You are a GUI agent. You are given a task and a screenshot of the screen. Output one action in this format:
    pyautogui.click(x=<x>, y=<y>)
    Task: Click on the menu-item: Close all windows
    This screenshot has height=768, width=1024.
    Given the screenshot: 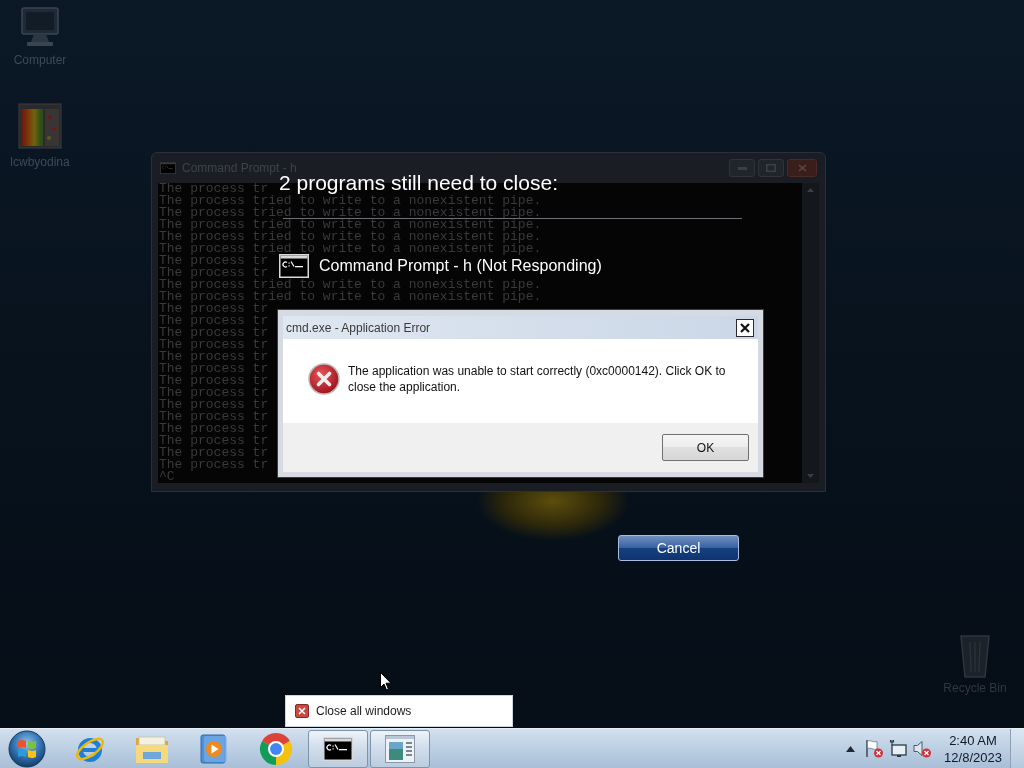 What is the action you would take?
    pyautogui.click(x=353, y=711)
    